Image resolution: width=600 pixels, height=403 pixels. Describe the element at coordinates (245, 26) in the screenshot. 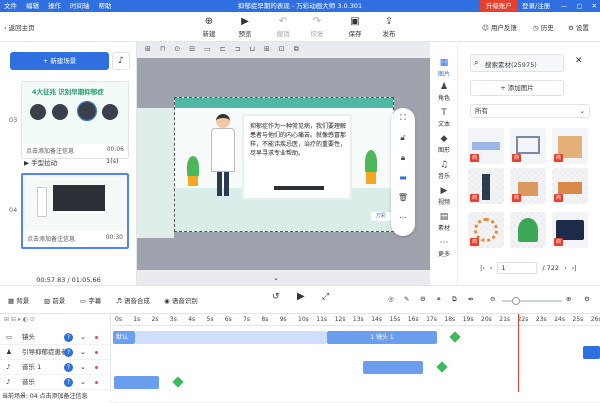

I see `preview-button: ▶ 预览` at that location.